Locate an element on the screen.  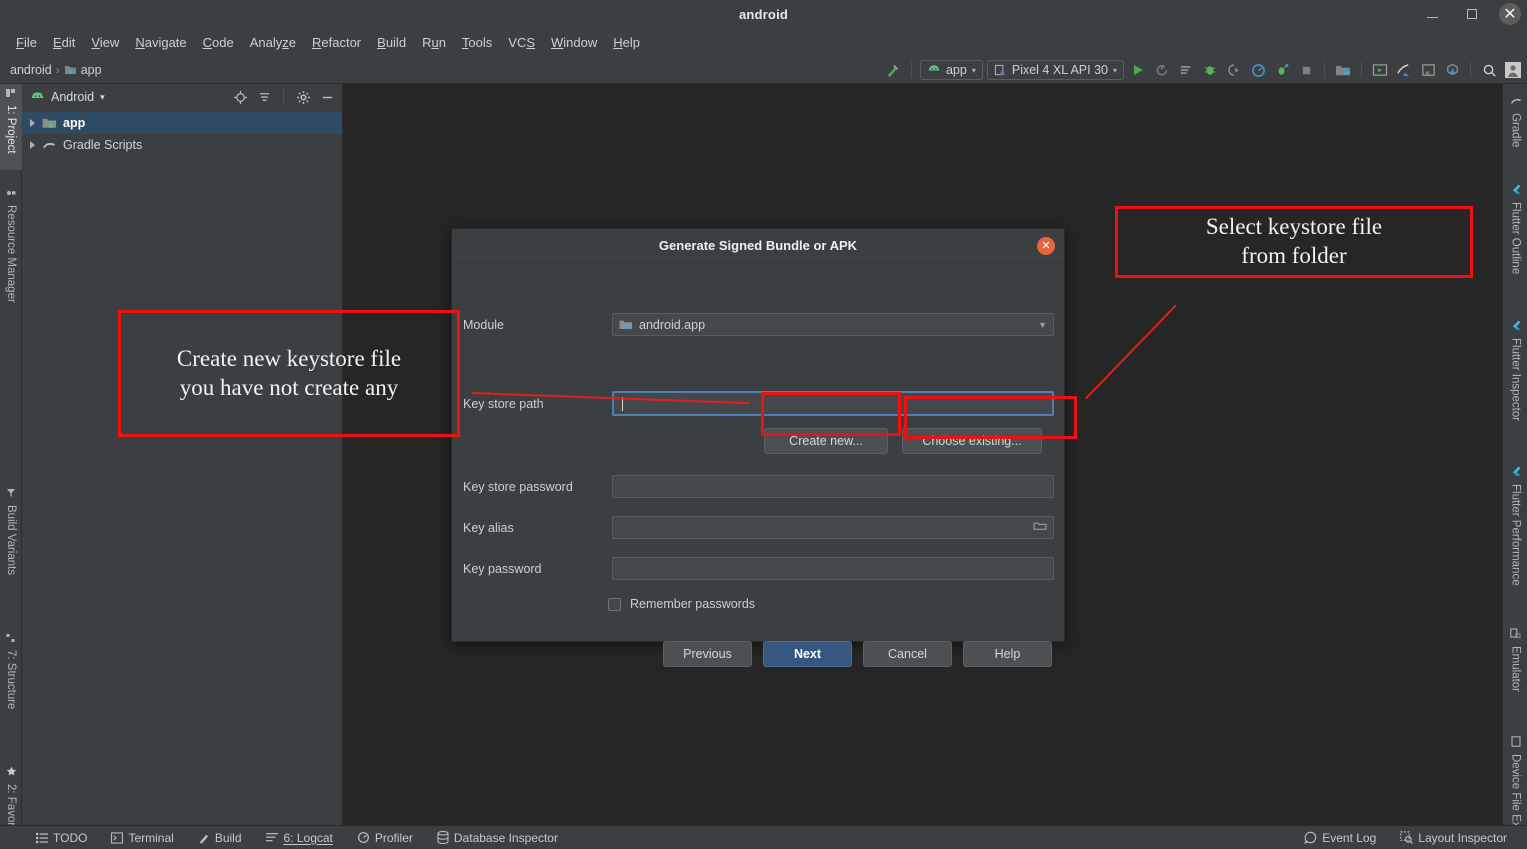
key-alias-input is located at coordinates (833, 527).